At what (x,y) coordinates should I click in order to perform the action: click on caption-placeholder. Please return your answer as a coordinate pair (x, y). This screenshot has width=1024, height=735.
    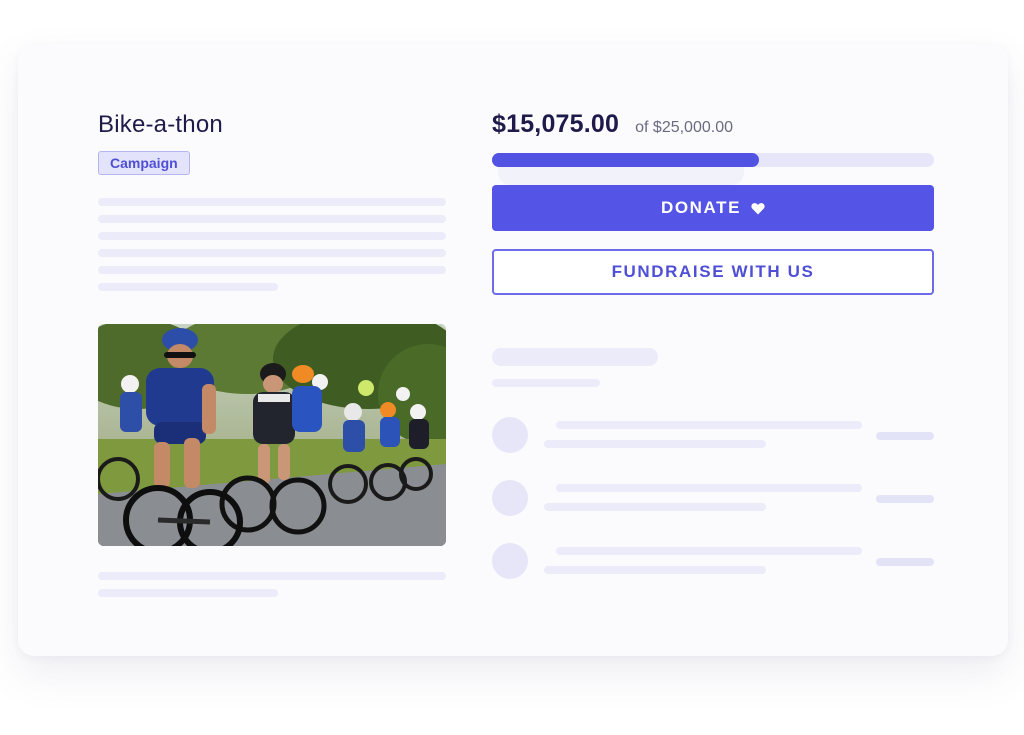
    Looking at the image, I should click on (272, 589).